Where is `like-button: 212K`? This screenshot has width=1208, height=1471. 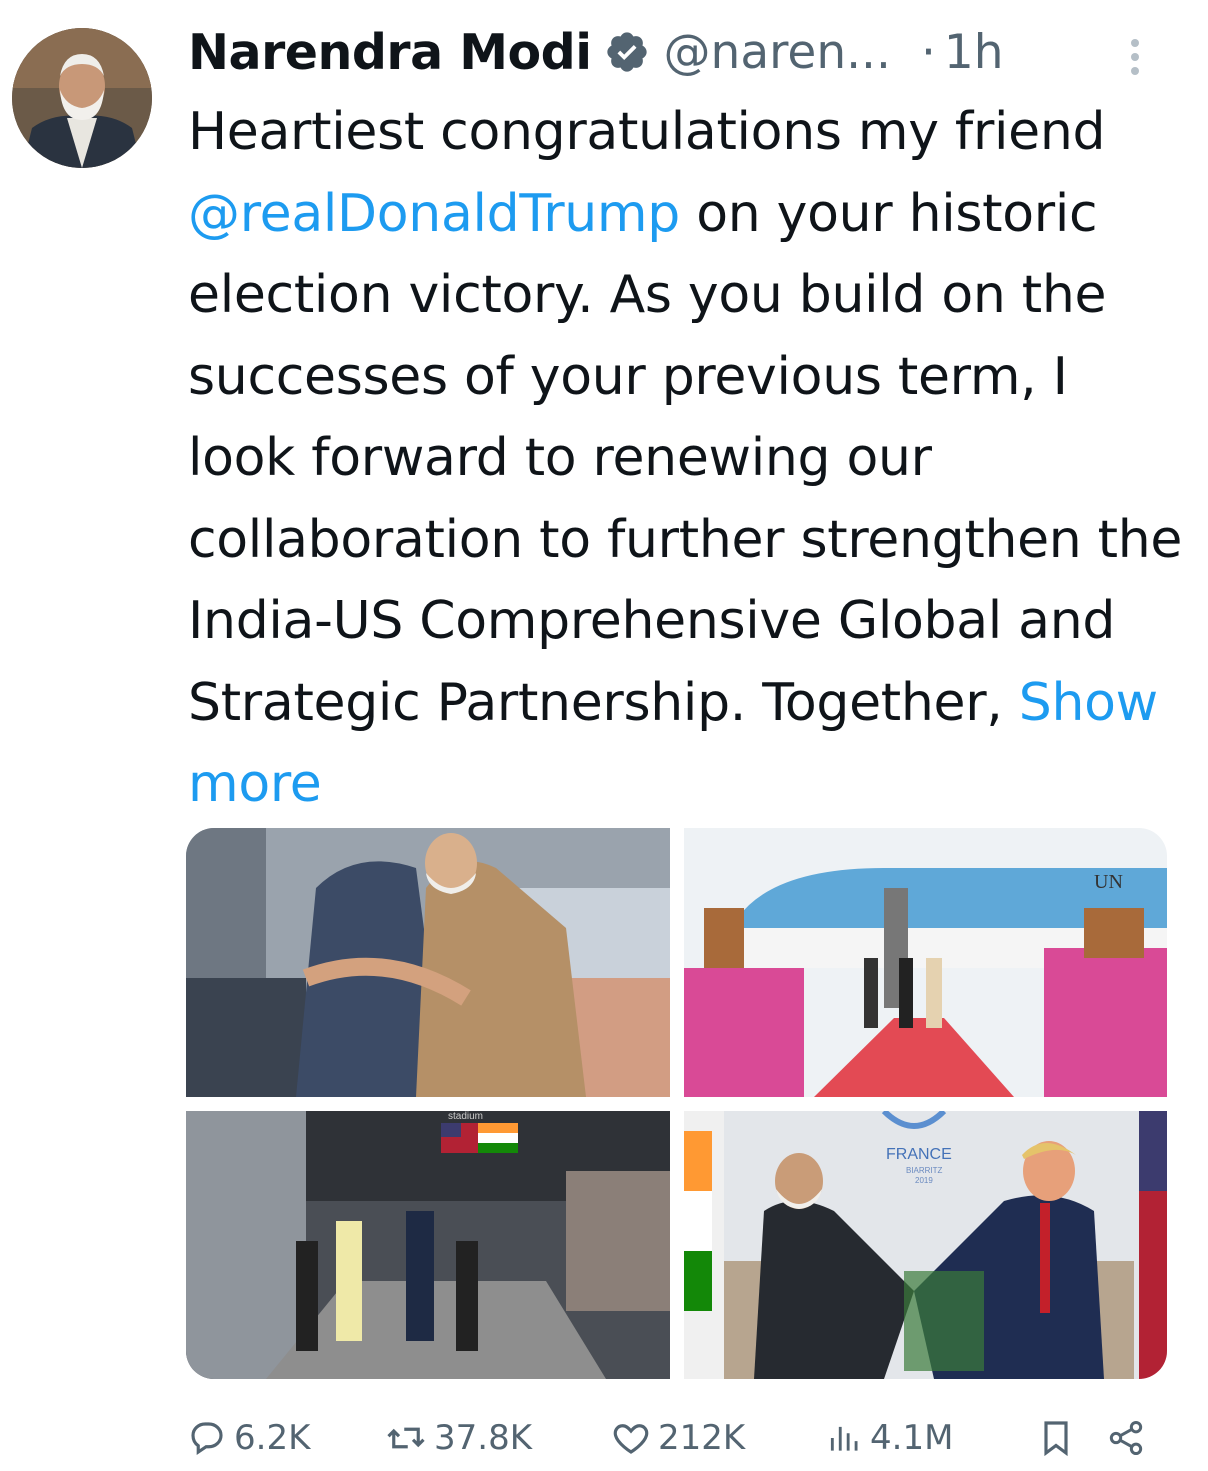
like-button: 212K is located at coordinates (677, 1438).